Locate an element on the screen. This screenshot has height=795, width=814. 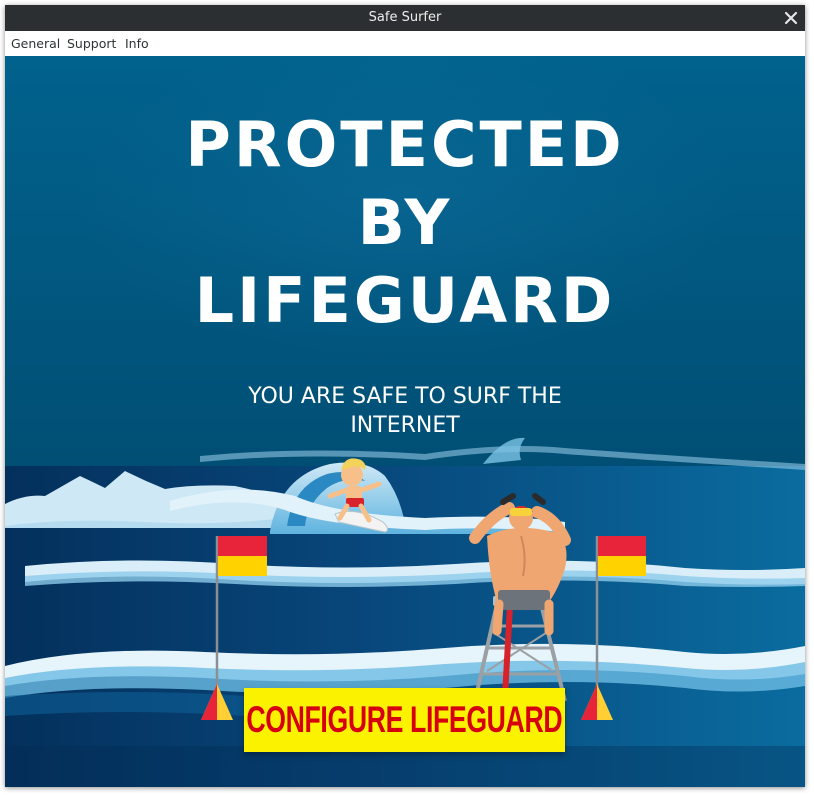
subtitle-line-2: INTERNET is located at coordinates (405, 425).